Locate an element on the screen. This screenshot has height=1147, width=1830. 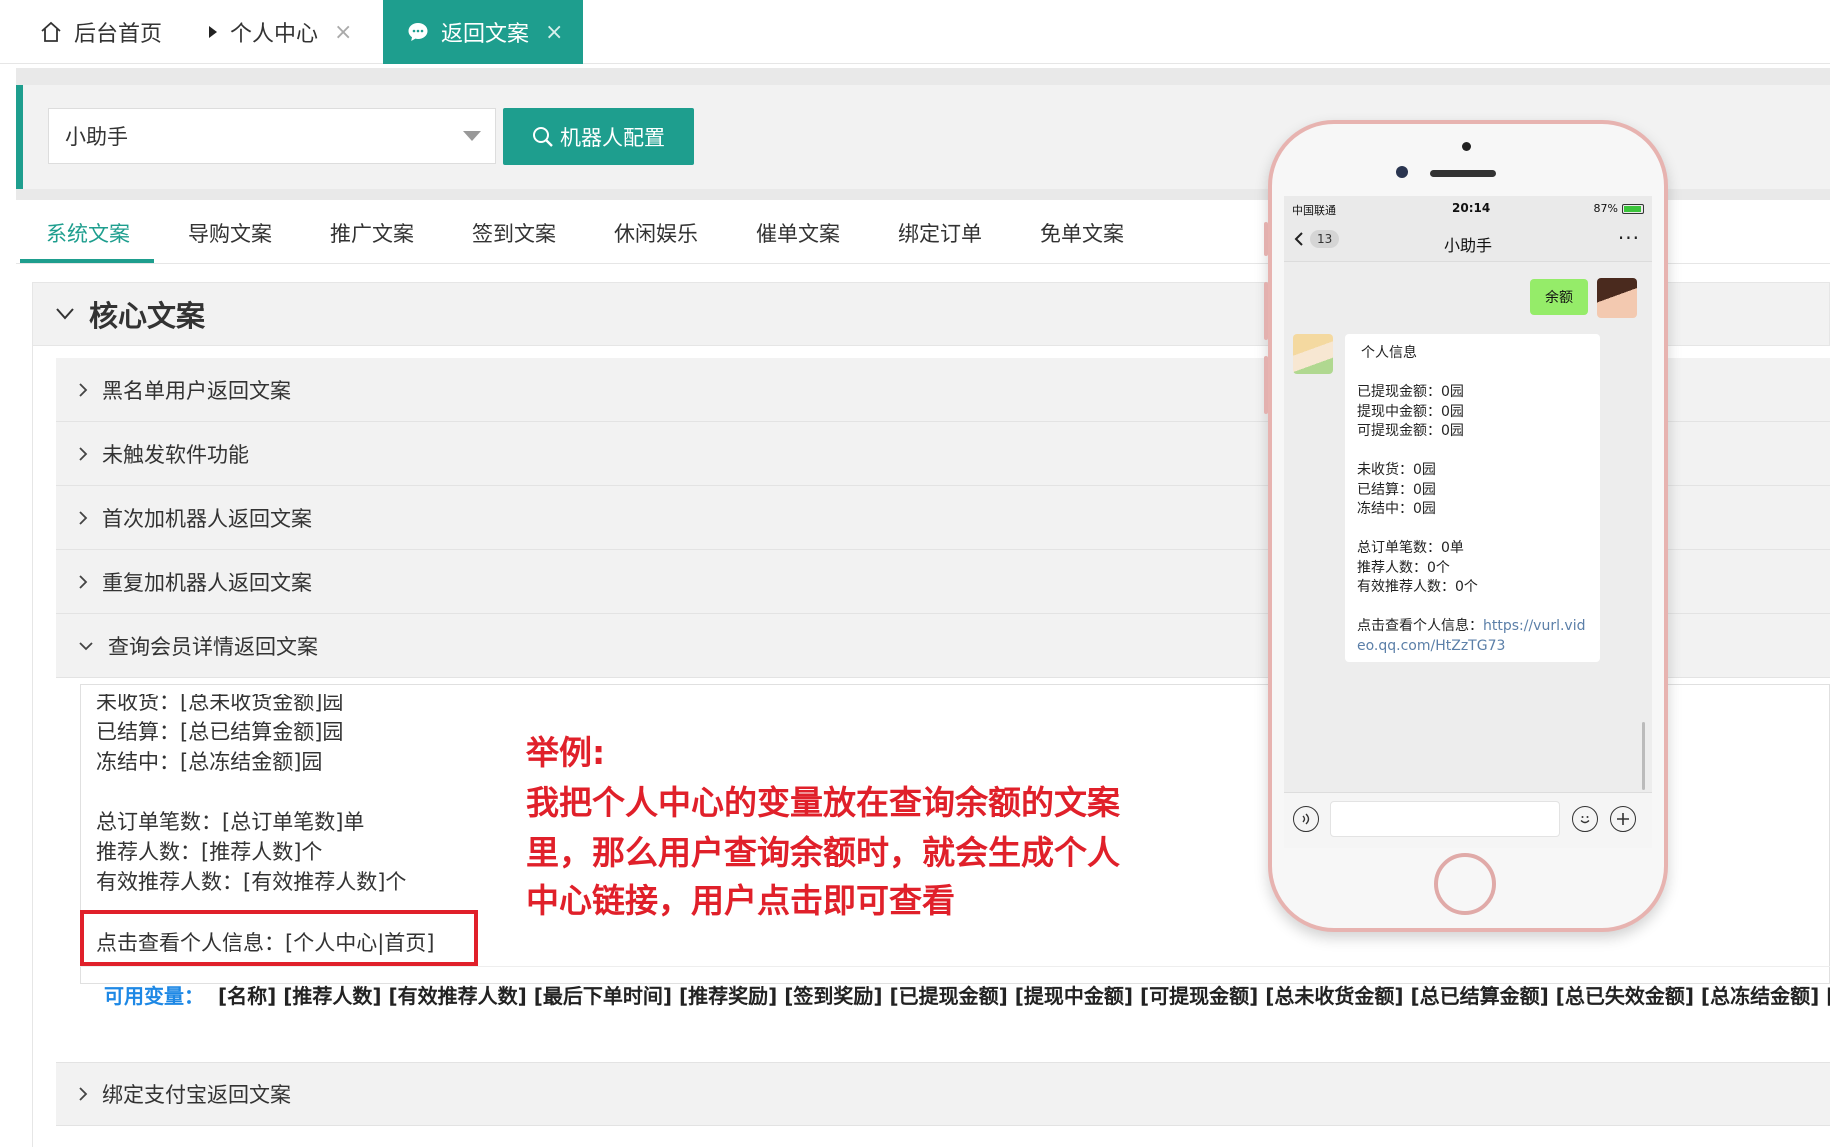
chat-title: 小助手 is located at coordinates (1467, 245).